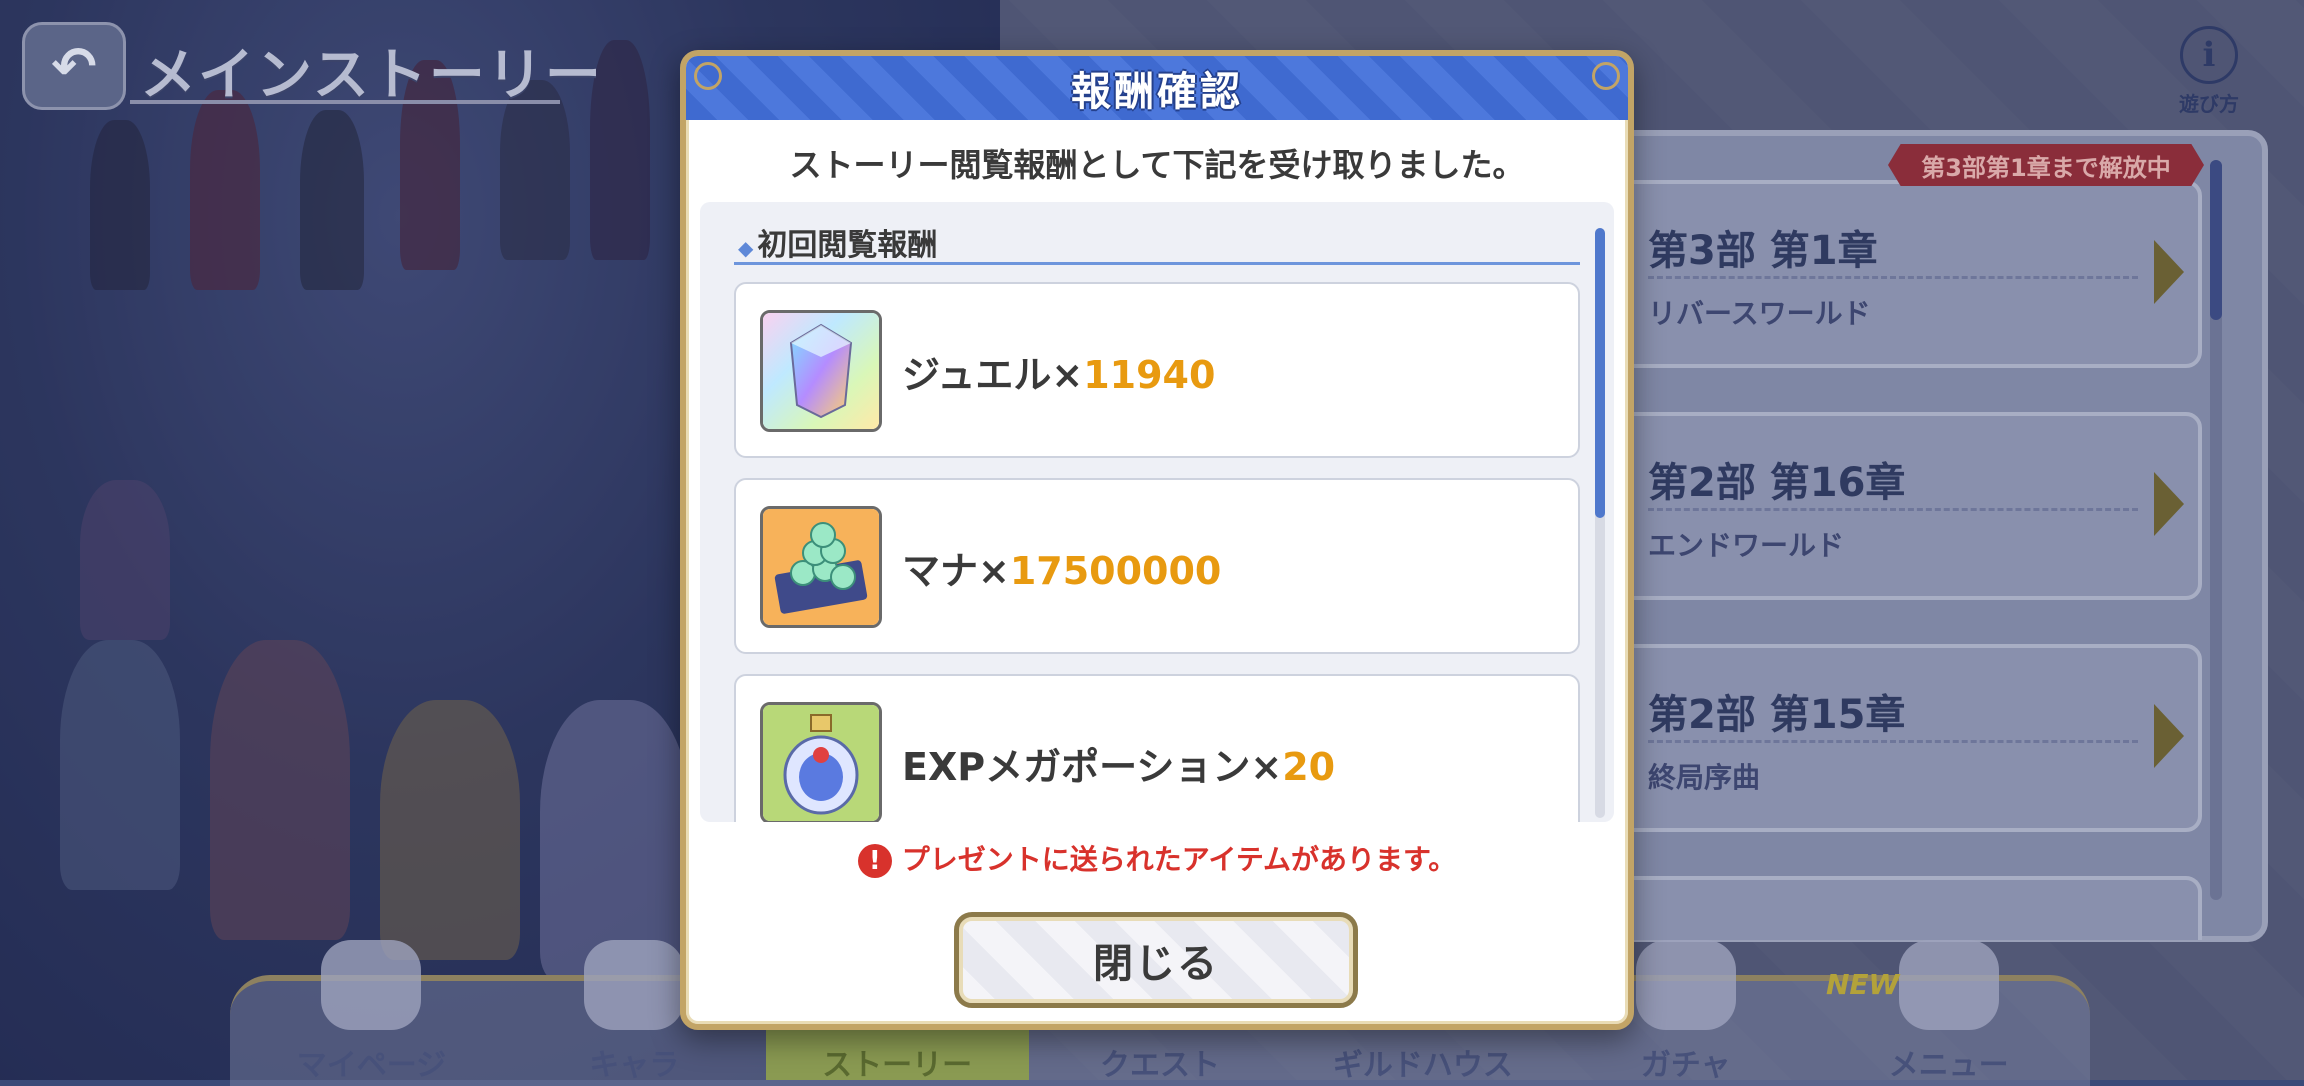  What do you see at coordinates (821, 762) in the screenshot?
I see `exp-potion-icon` at bounding box center [821, 762].